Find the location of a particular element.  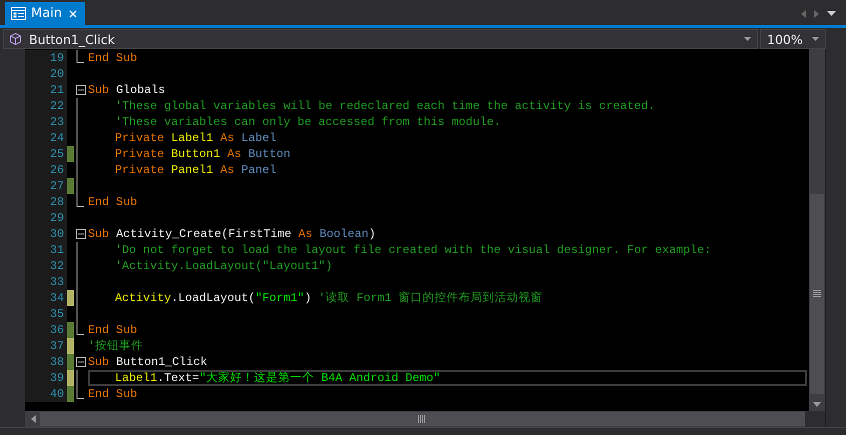

scroll-right-icon is located at coordinates (816, 14).